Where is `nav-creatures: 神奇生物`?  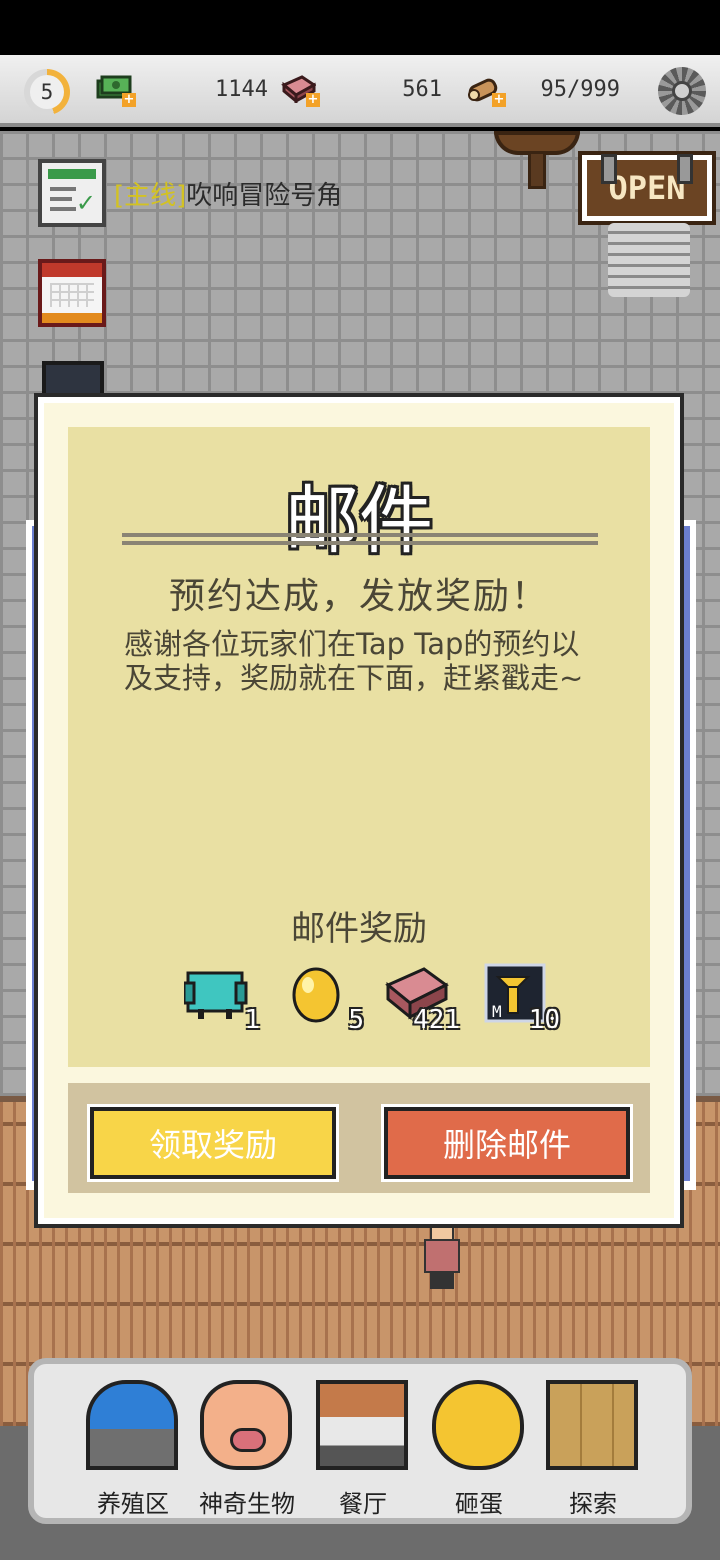
nav-creatures: 神奇生物 is located at coordinates (247, 1450).